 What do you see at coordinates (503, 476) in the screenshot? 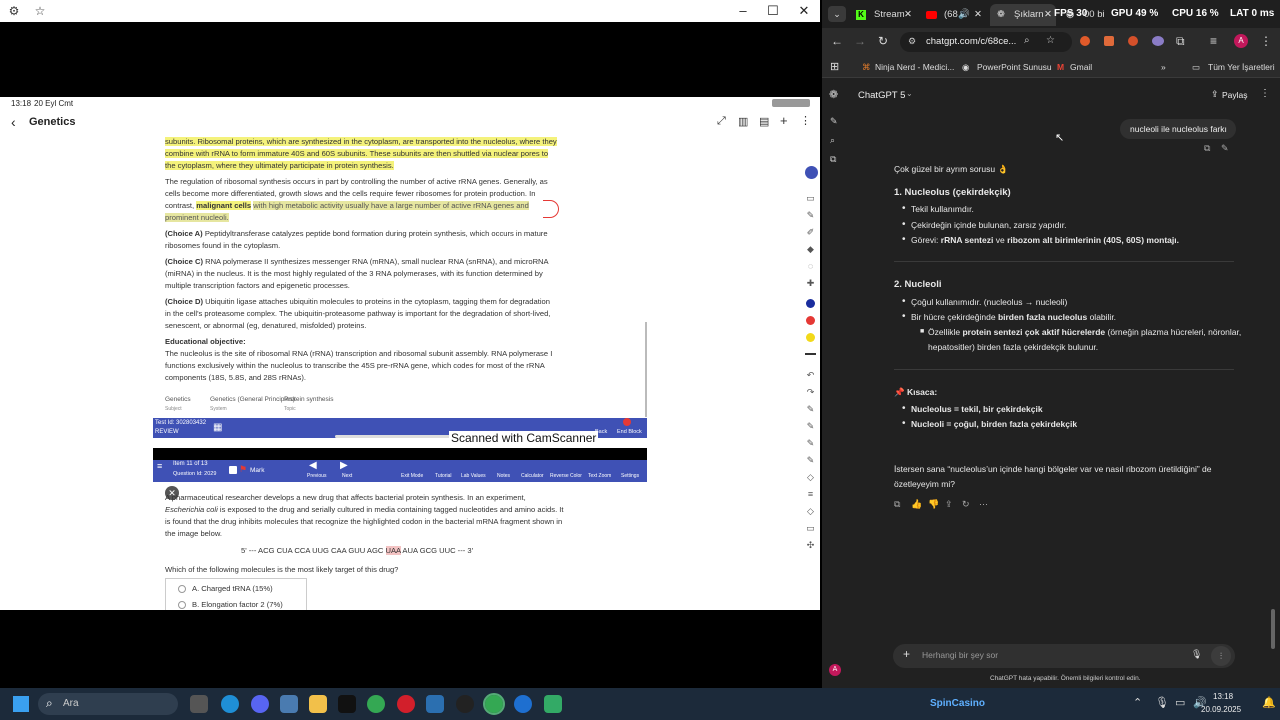
I see `notes-button: Notes` at bounding box center [503, 476].